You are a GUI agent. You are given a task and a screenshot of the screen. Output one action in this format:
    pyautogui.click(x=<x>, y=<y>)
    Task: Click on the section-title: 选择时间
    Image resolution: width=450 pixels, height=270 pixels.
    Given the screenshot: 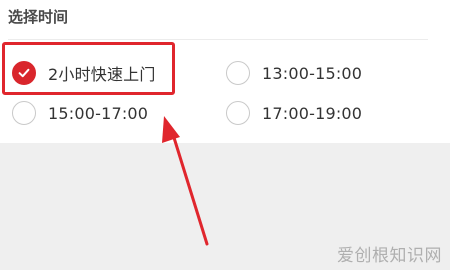 What is the action you would take?
    pyautogui.click(x=38, y=17)
    